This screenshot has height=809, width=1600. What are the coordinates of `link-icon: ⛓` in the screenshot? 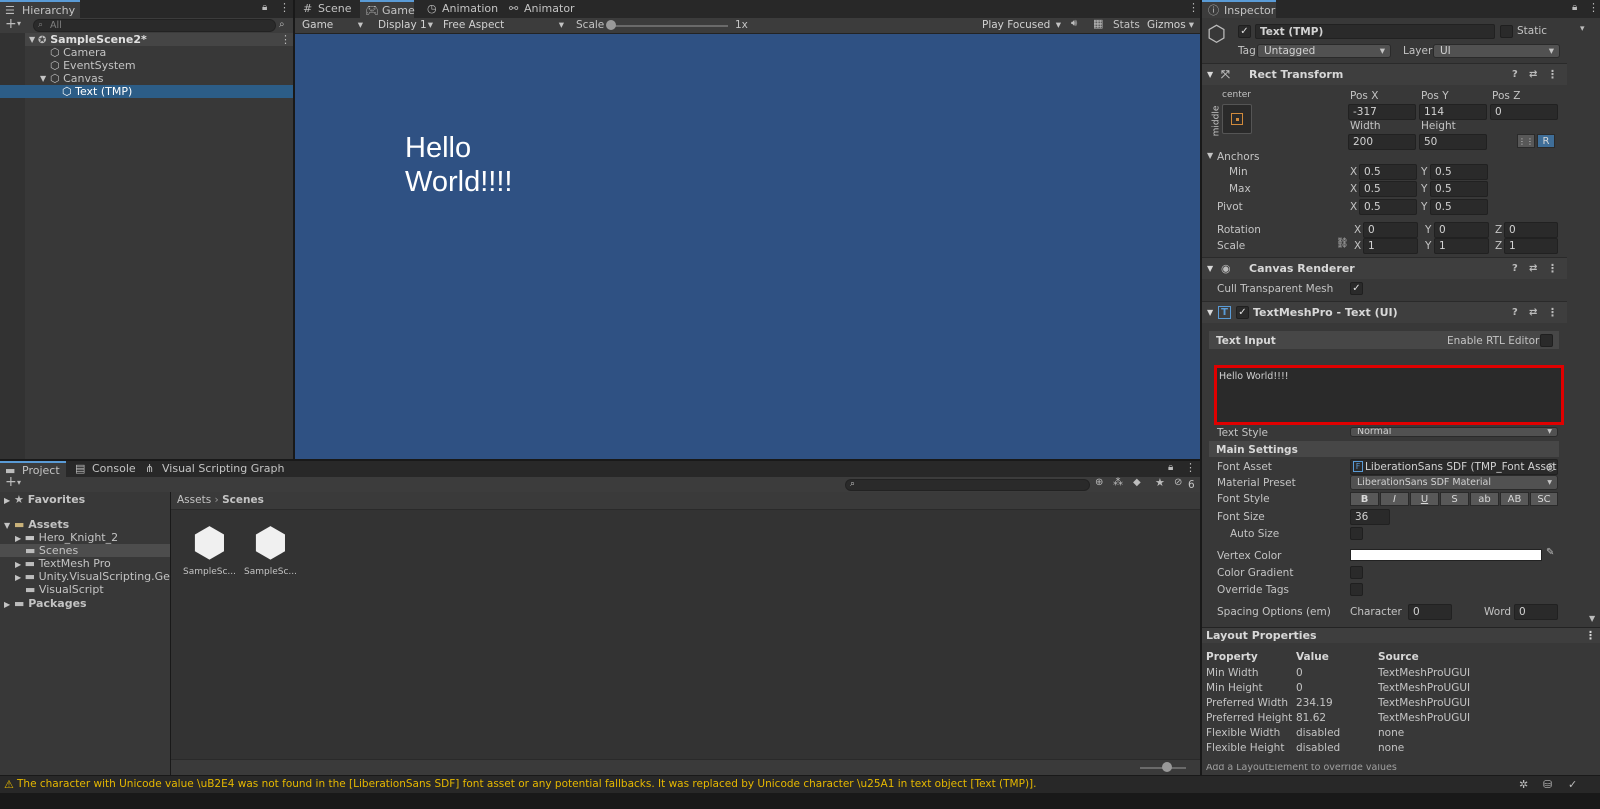 It's located at (1342, 243).